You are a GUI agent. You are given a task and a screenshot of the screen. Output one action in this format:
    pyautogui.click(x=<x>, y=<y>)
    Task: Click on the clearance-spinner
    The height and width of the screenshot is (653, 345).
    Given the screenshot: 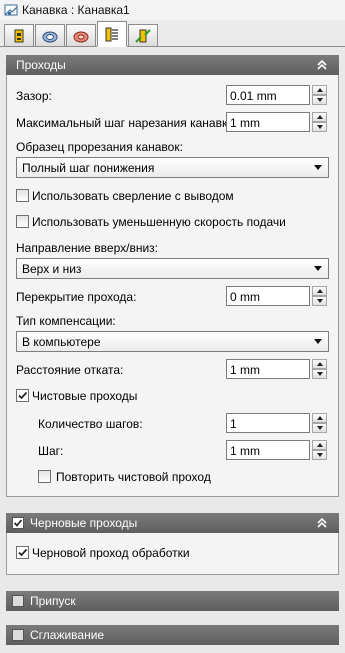 What is the action you would take?
    pyautogui.click(x=319, y=95)
    